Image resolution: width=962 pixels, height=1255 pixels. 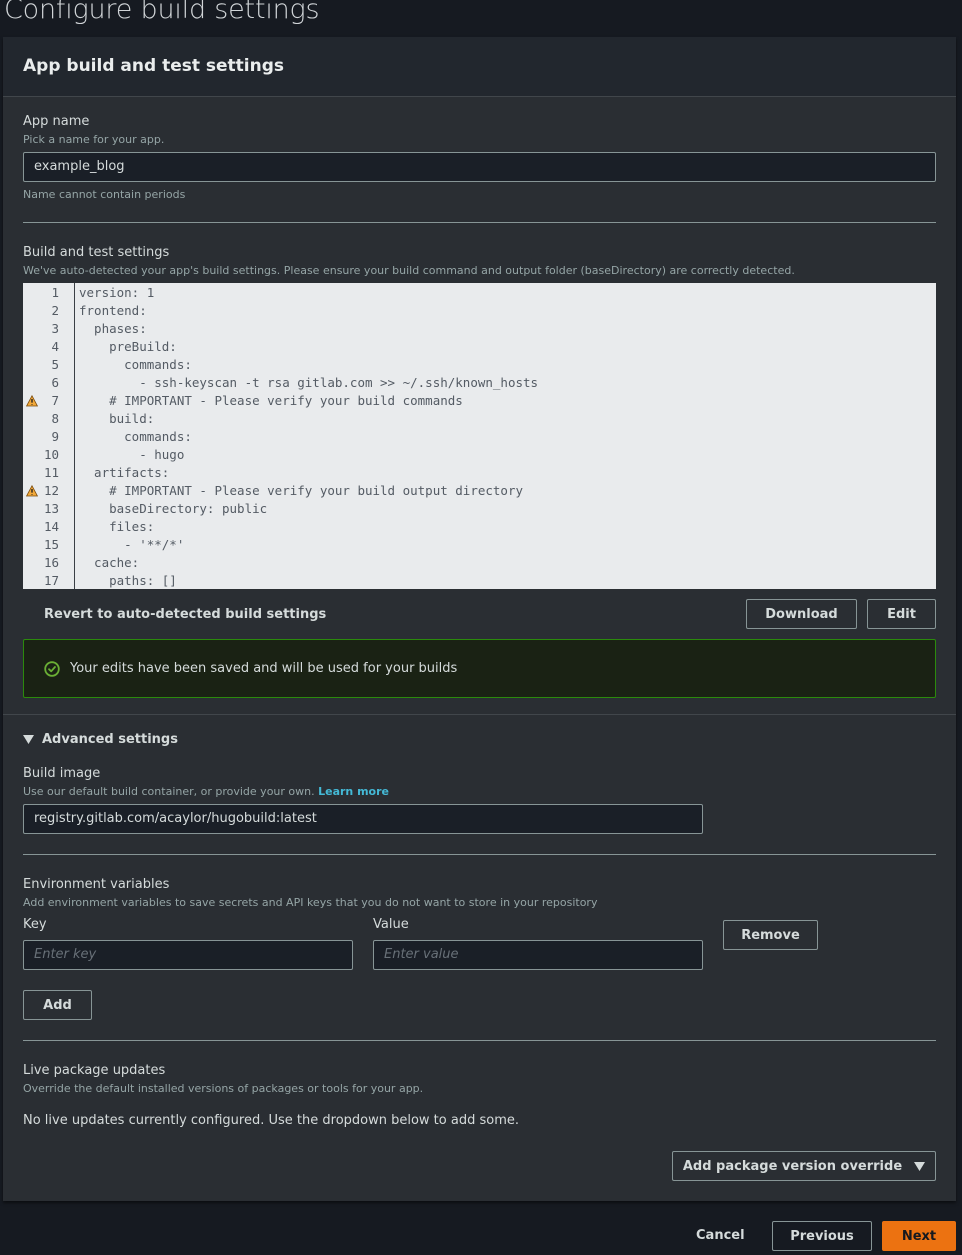 I want to click on edit-button: Edit, so click(x=901, y=614).